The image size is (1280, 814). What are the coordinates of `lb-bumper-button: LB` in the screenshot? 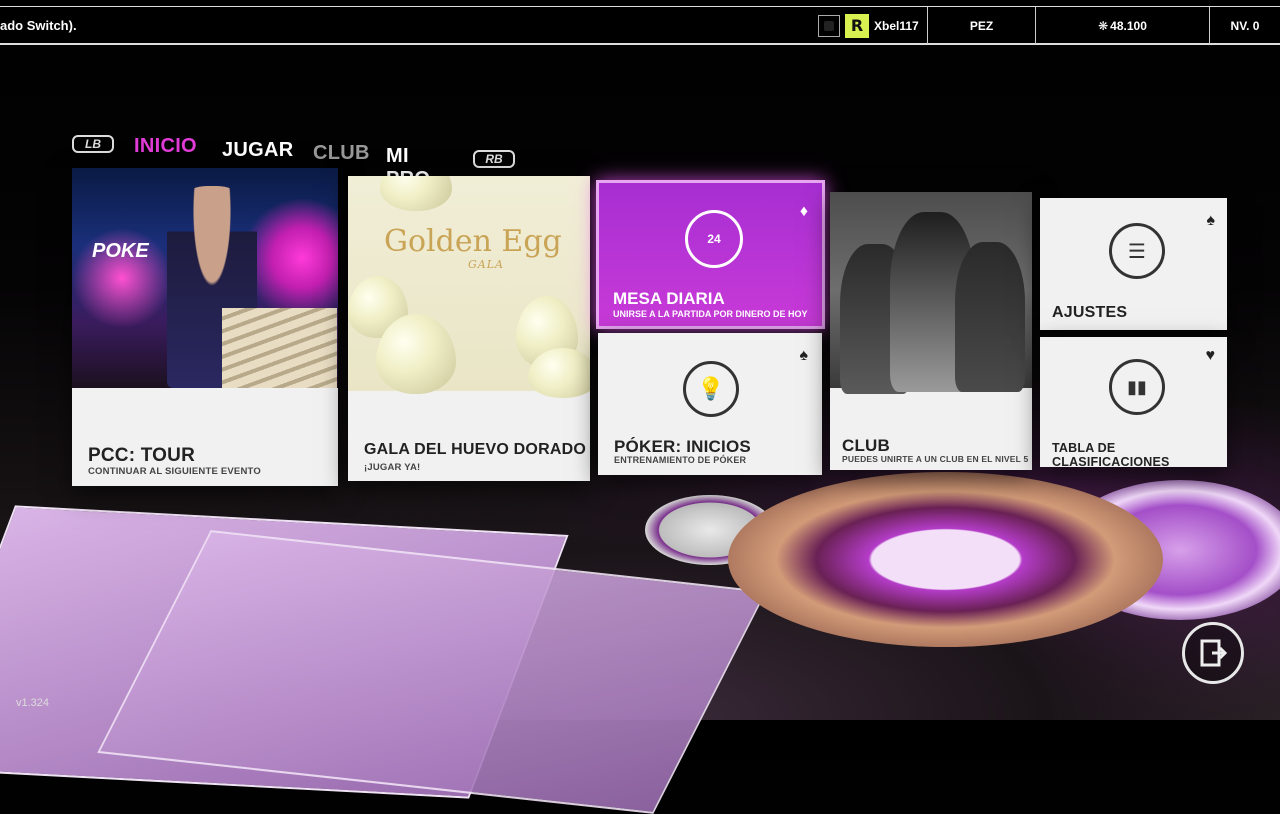 It's located at (93, 144).